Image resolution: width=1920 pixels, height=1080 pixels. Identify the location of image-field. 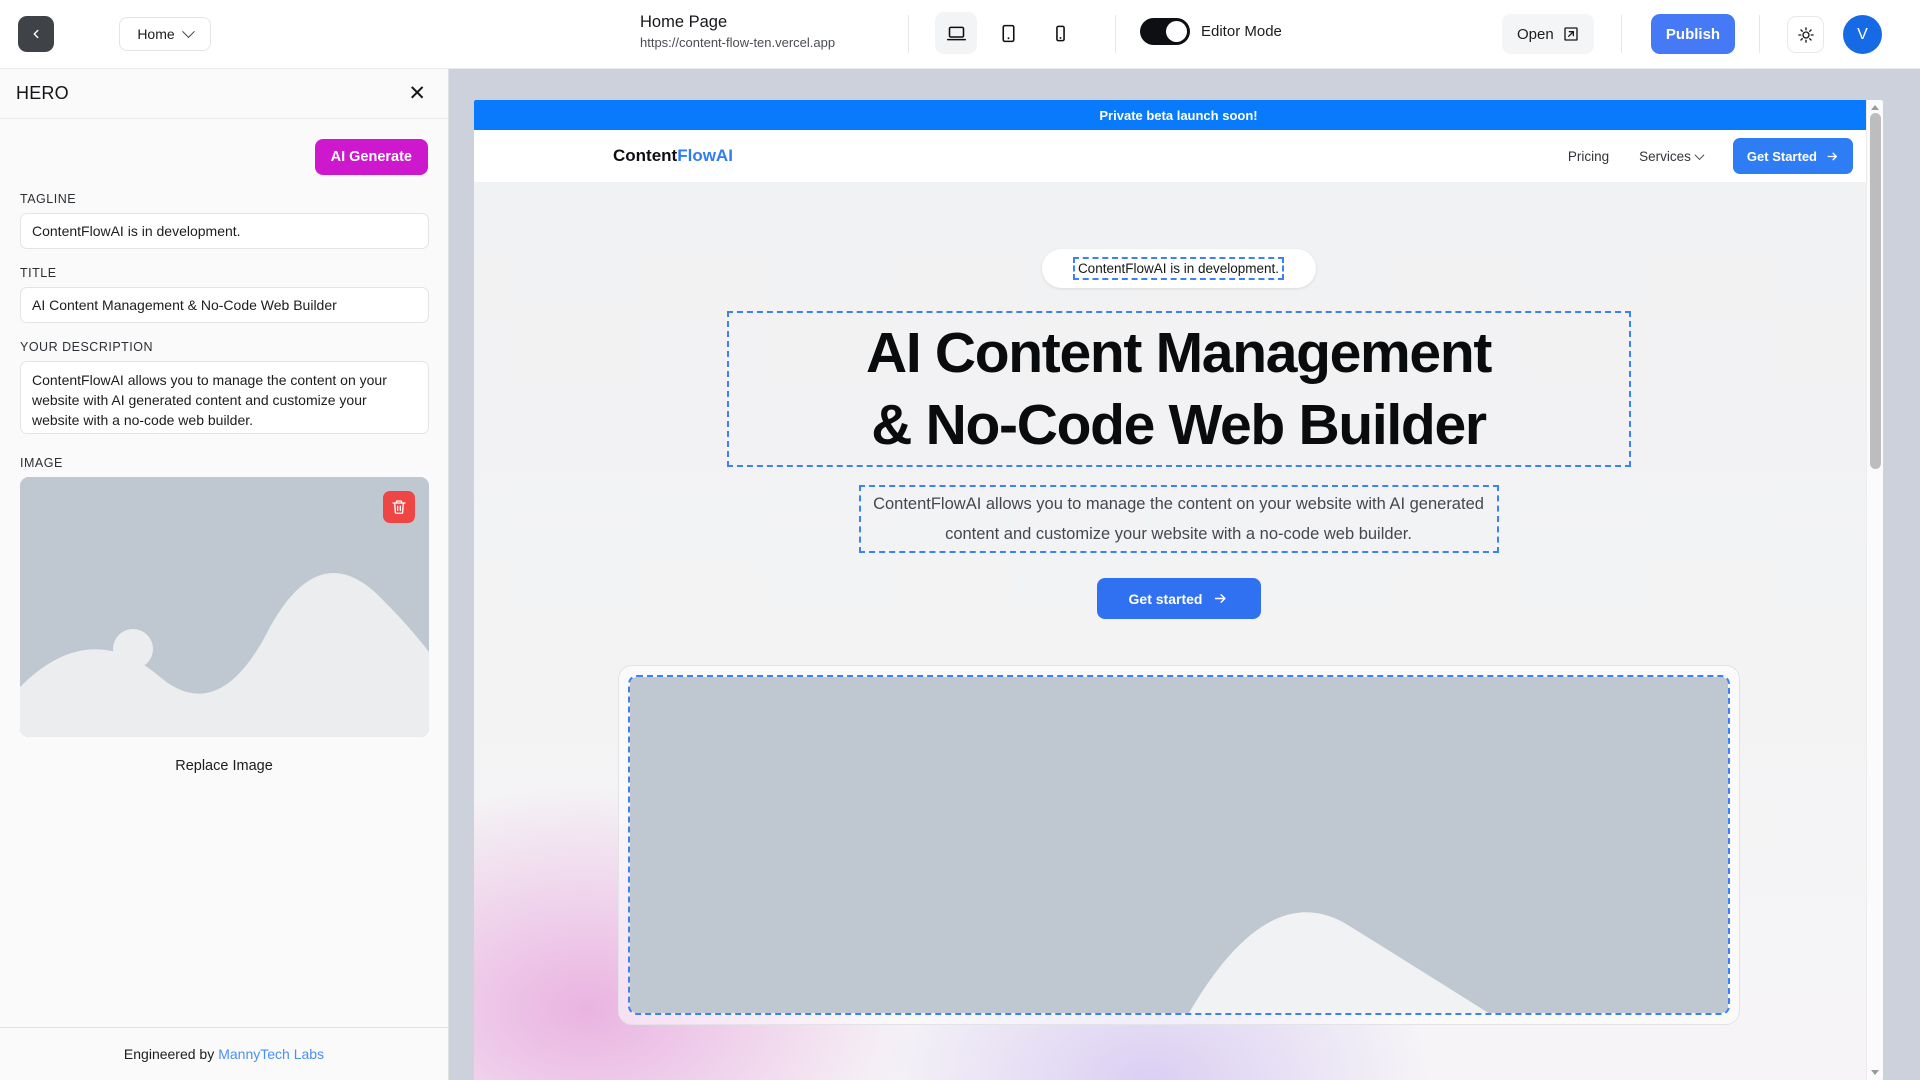
(224, 607).